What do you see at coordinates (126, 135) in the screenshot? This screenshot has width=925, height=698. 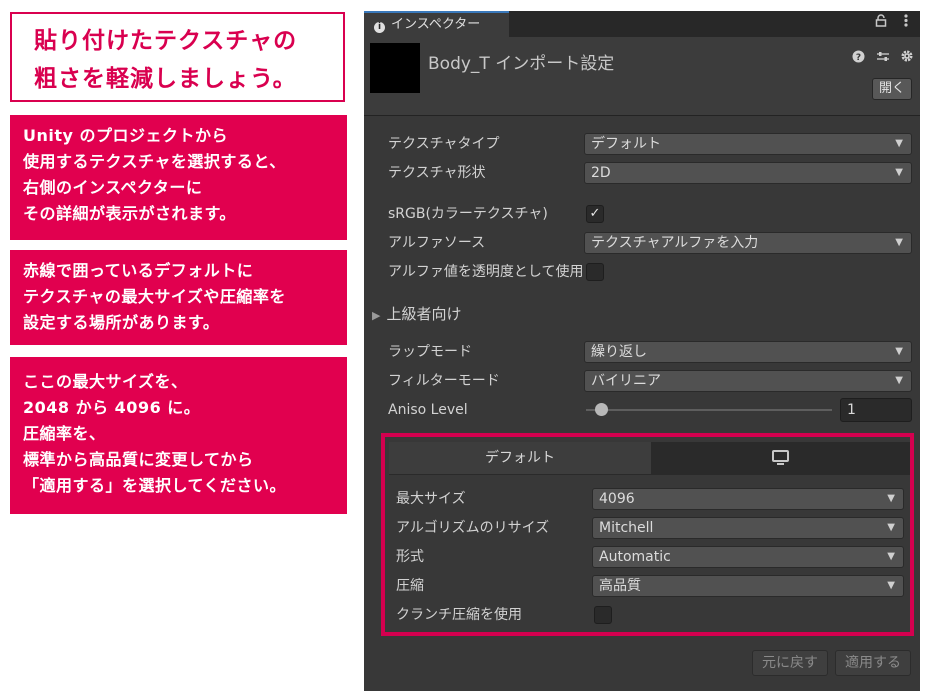 I see `note-line: Unity のプロジェクトから` at bounding box center [126, 135].